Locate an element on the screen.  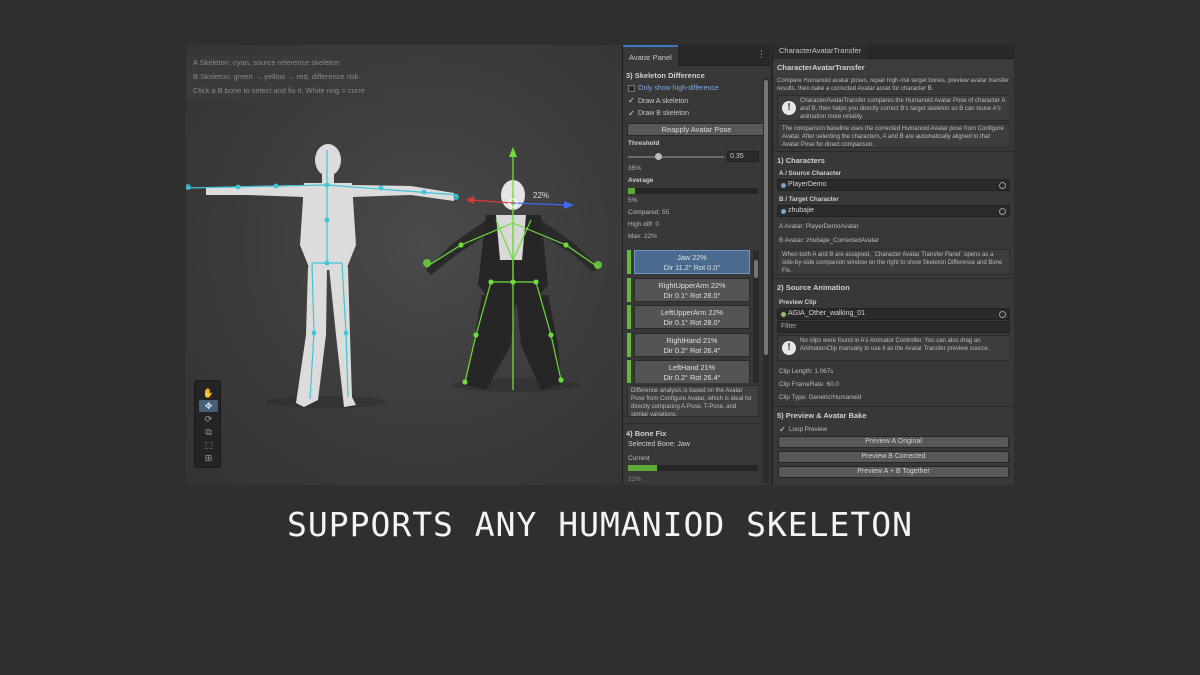
tab-character-avatar-transfer: CharacterAvatarTransfer is located at coordinates (820, 52).